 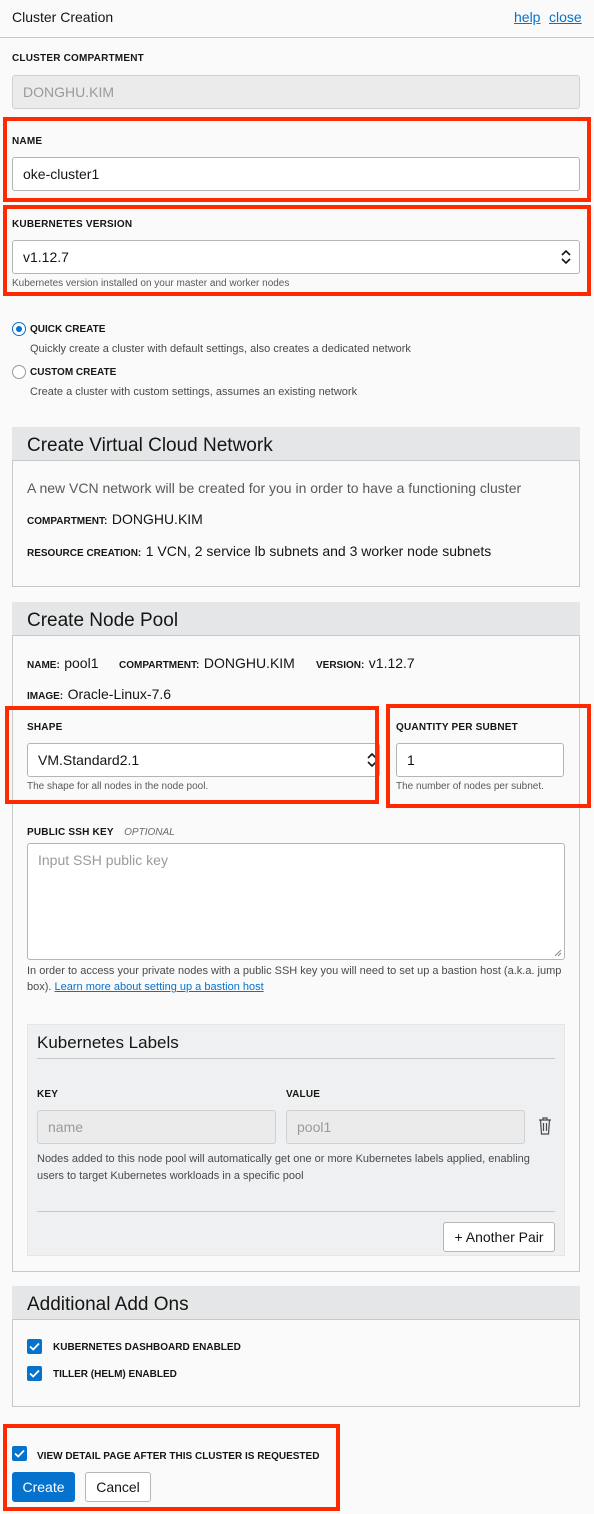 What do you see at coordinates (527, 17) in the screenshot?
I see `help-link: help` at bounding box center [527, 17].